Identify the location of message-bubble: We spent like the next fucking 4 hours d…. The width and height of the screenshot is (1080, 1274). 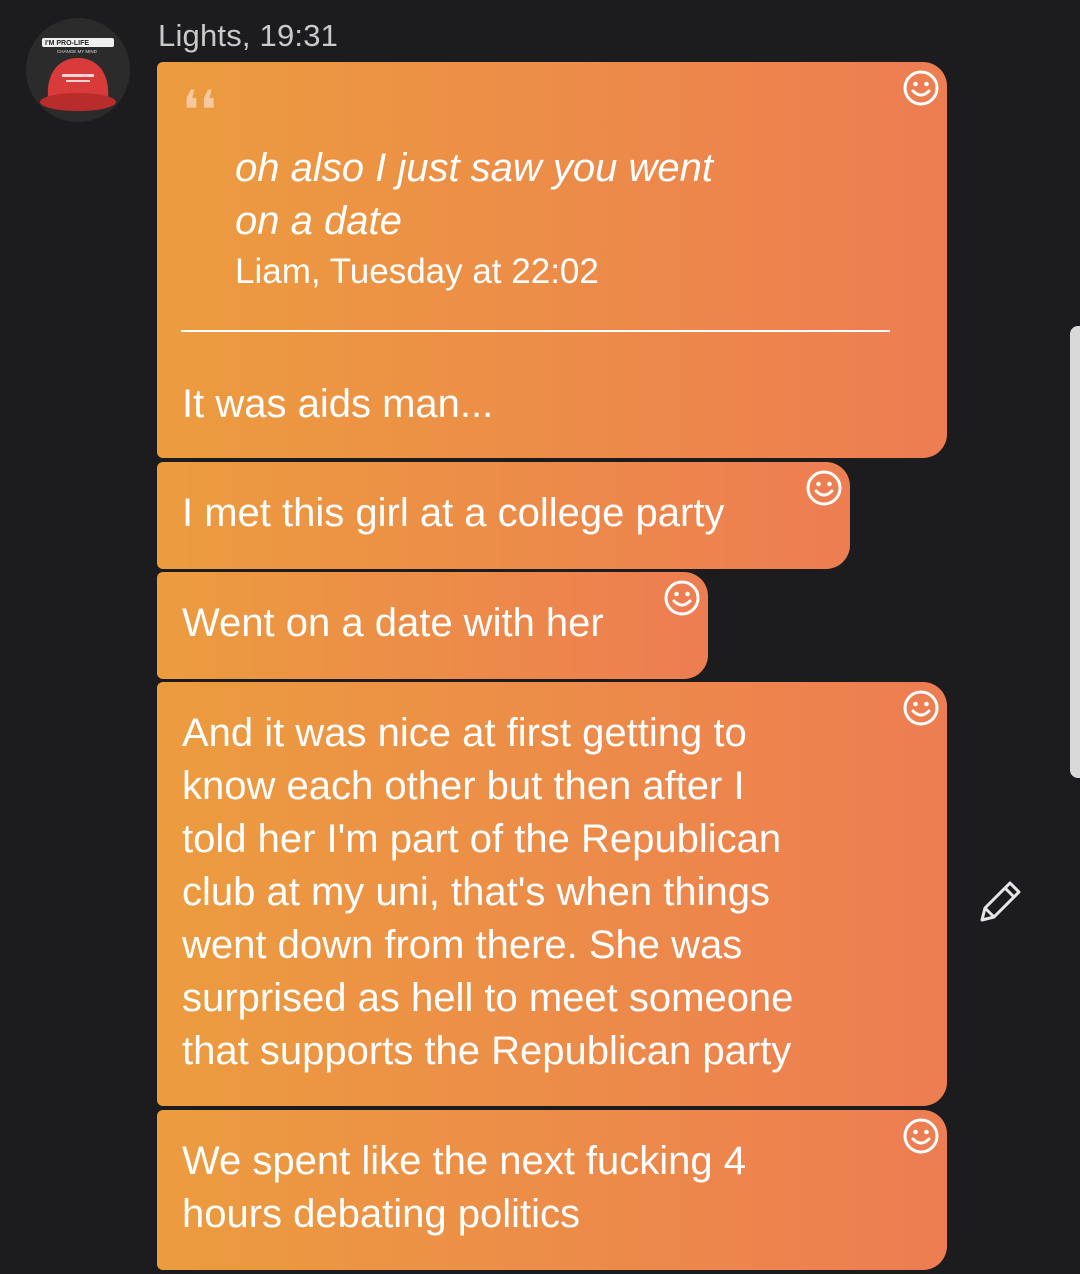
(552, 1190).